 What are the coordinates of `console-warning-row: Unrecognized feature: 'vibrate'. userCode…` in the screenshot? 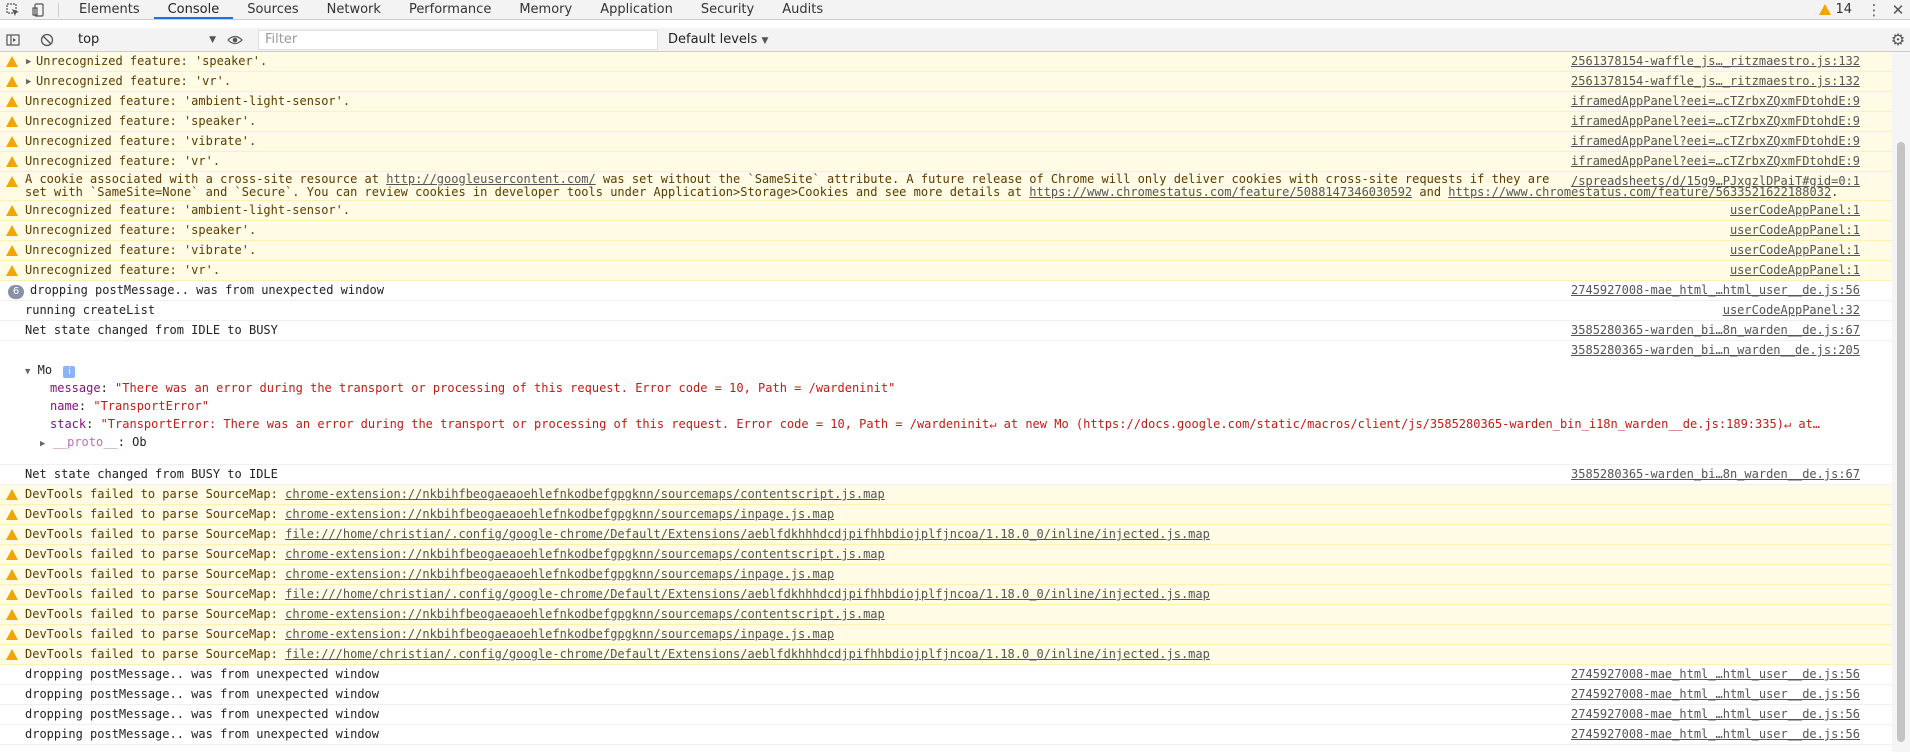 It's located at (946, 251).